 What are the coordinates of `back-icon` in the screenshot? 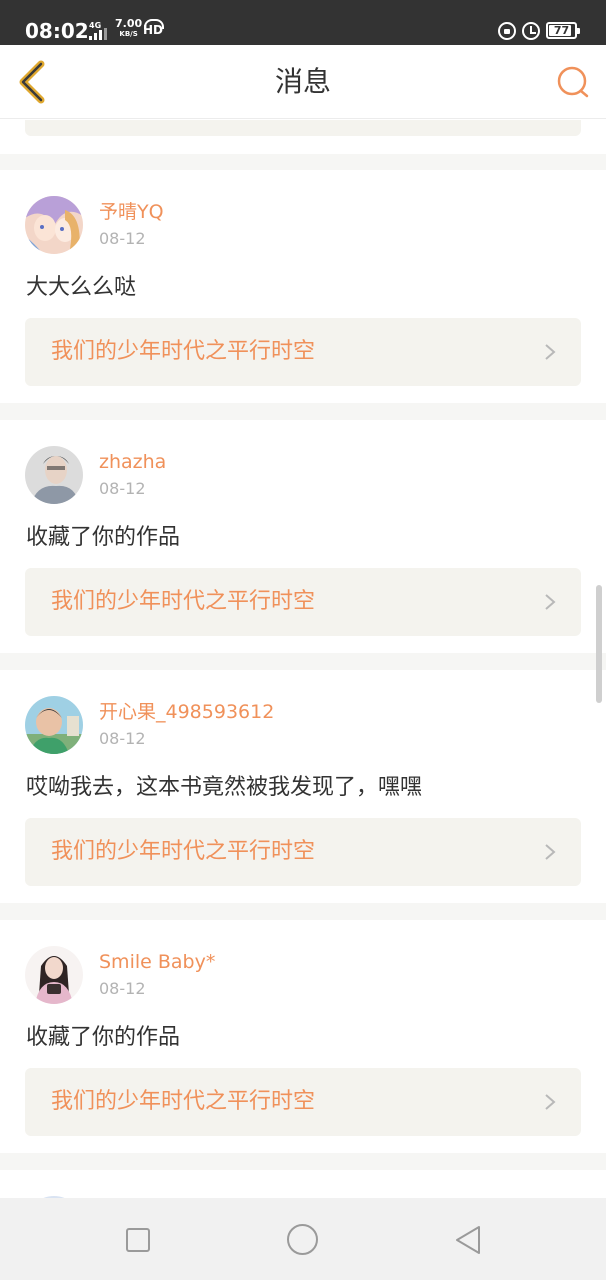 It's located at (468, 1240).